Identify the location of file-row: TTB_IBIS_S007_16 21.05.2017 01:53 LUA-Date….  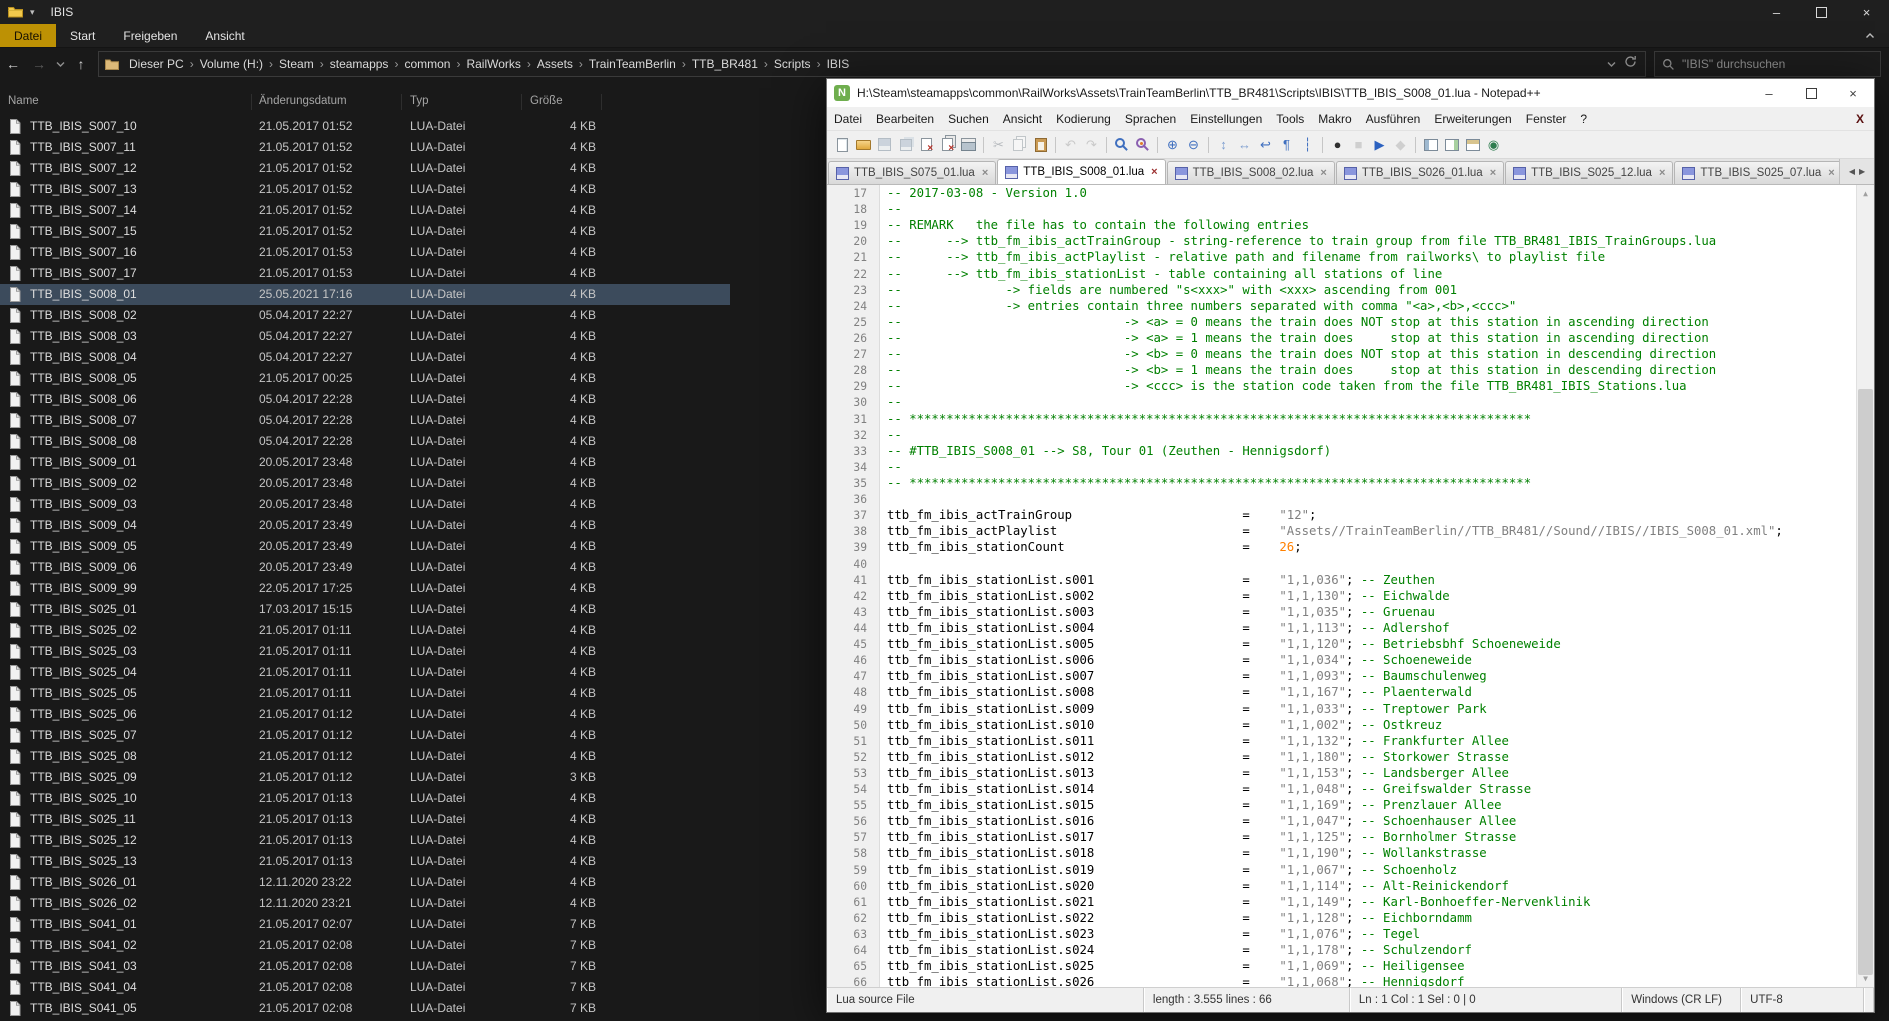
(365, 252).